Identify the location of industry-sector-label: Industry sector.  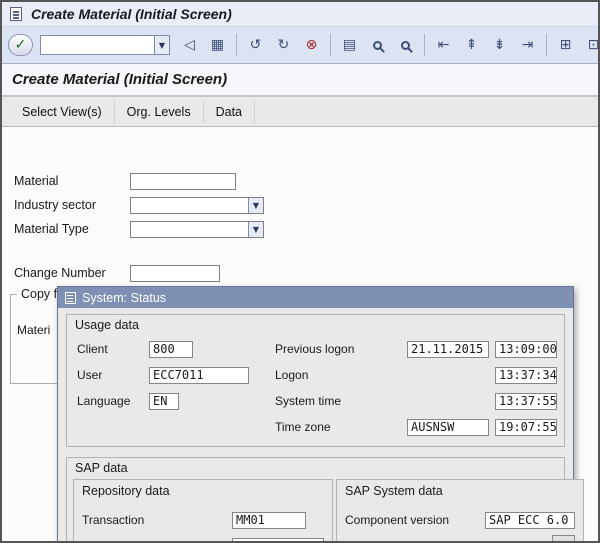
(55, 205).